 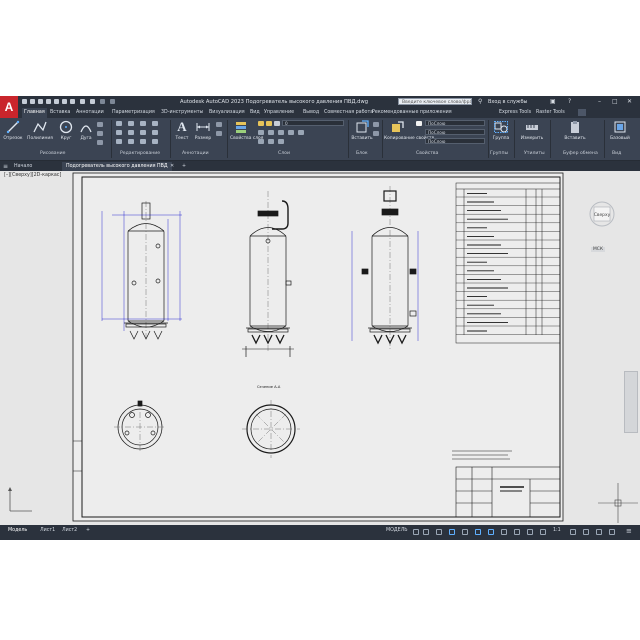 I want to click on tab-raster-tools: Raster Tools, so click(x=550, y=112).